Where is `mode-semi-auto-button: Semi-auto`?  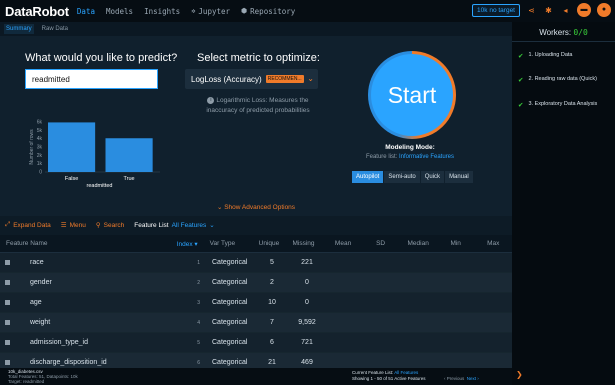
mode-semi-auto-button: Semi-auto is located at coordinates (402, 177).